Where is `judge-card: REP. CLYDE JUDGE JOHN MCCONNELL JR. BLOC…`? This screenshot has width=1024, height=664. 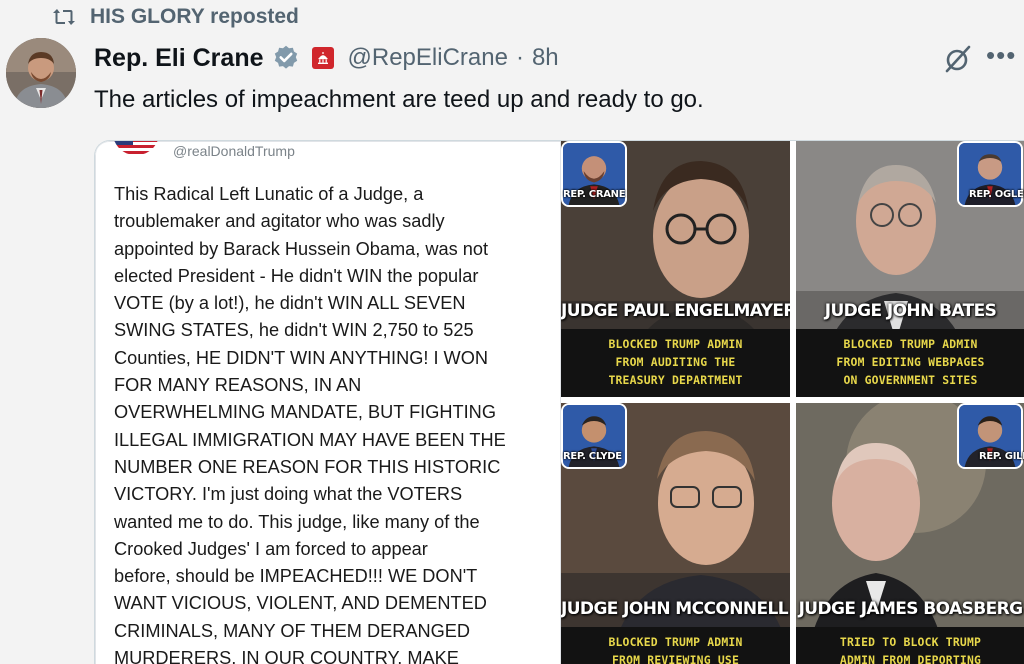 judge-card: REP. CLYDE JUDGE JOHN MCCONNELL JR. BLOC… is located at coordinates (675, 533).